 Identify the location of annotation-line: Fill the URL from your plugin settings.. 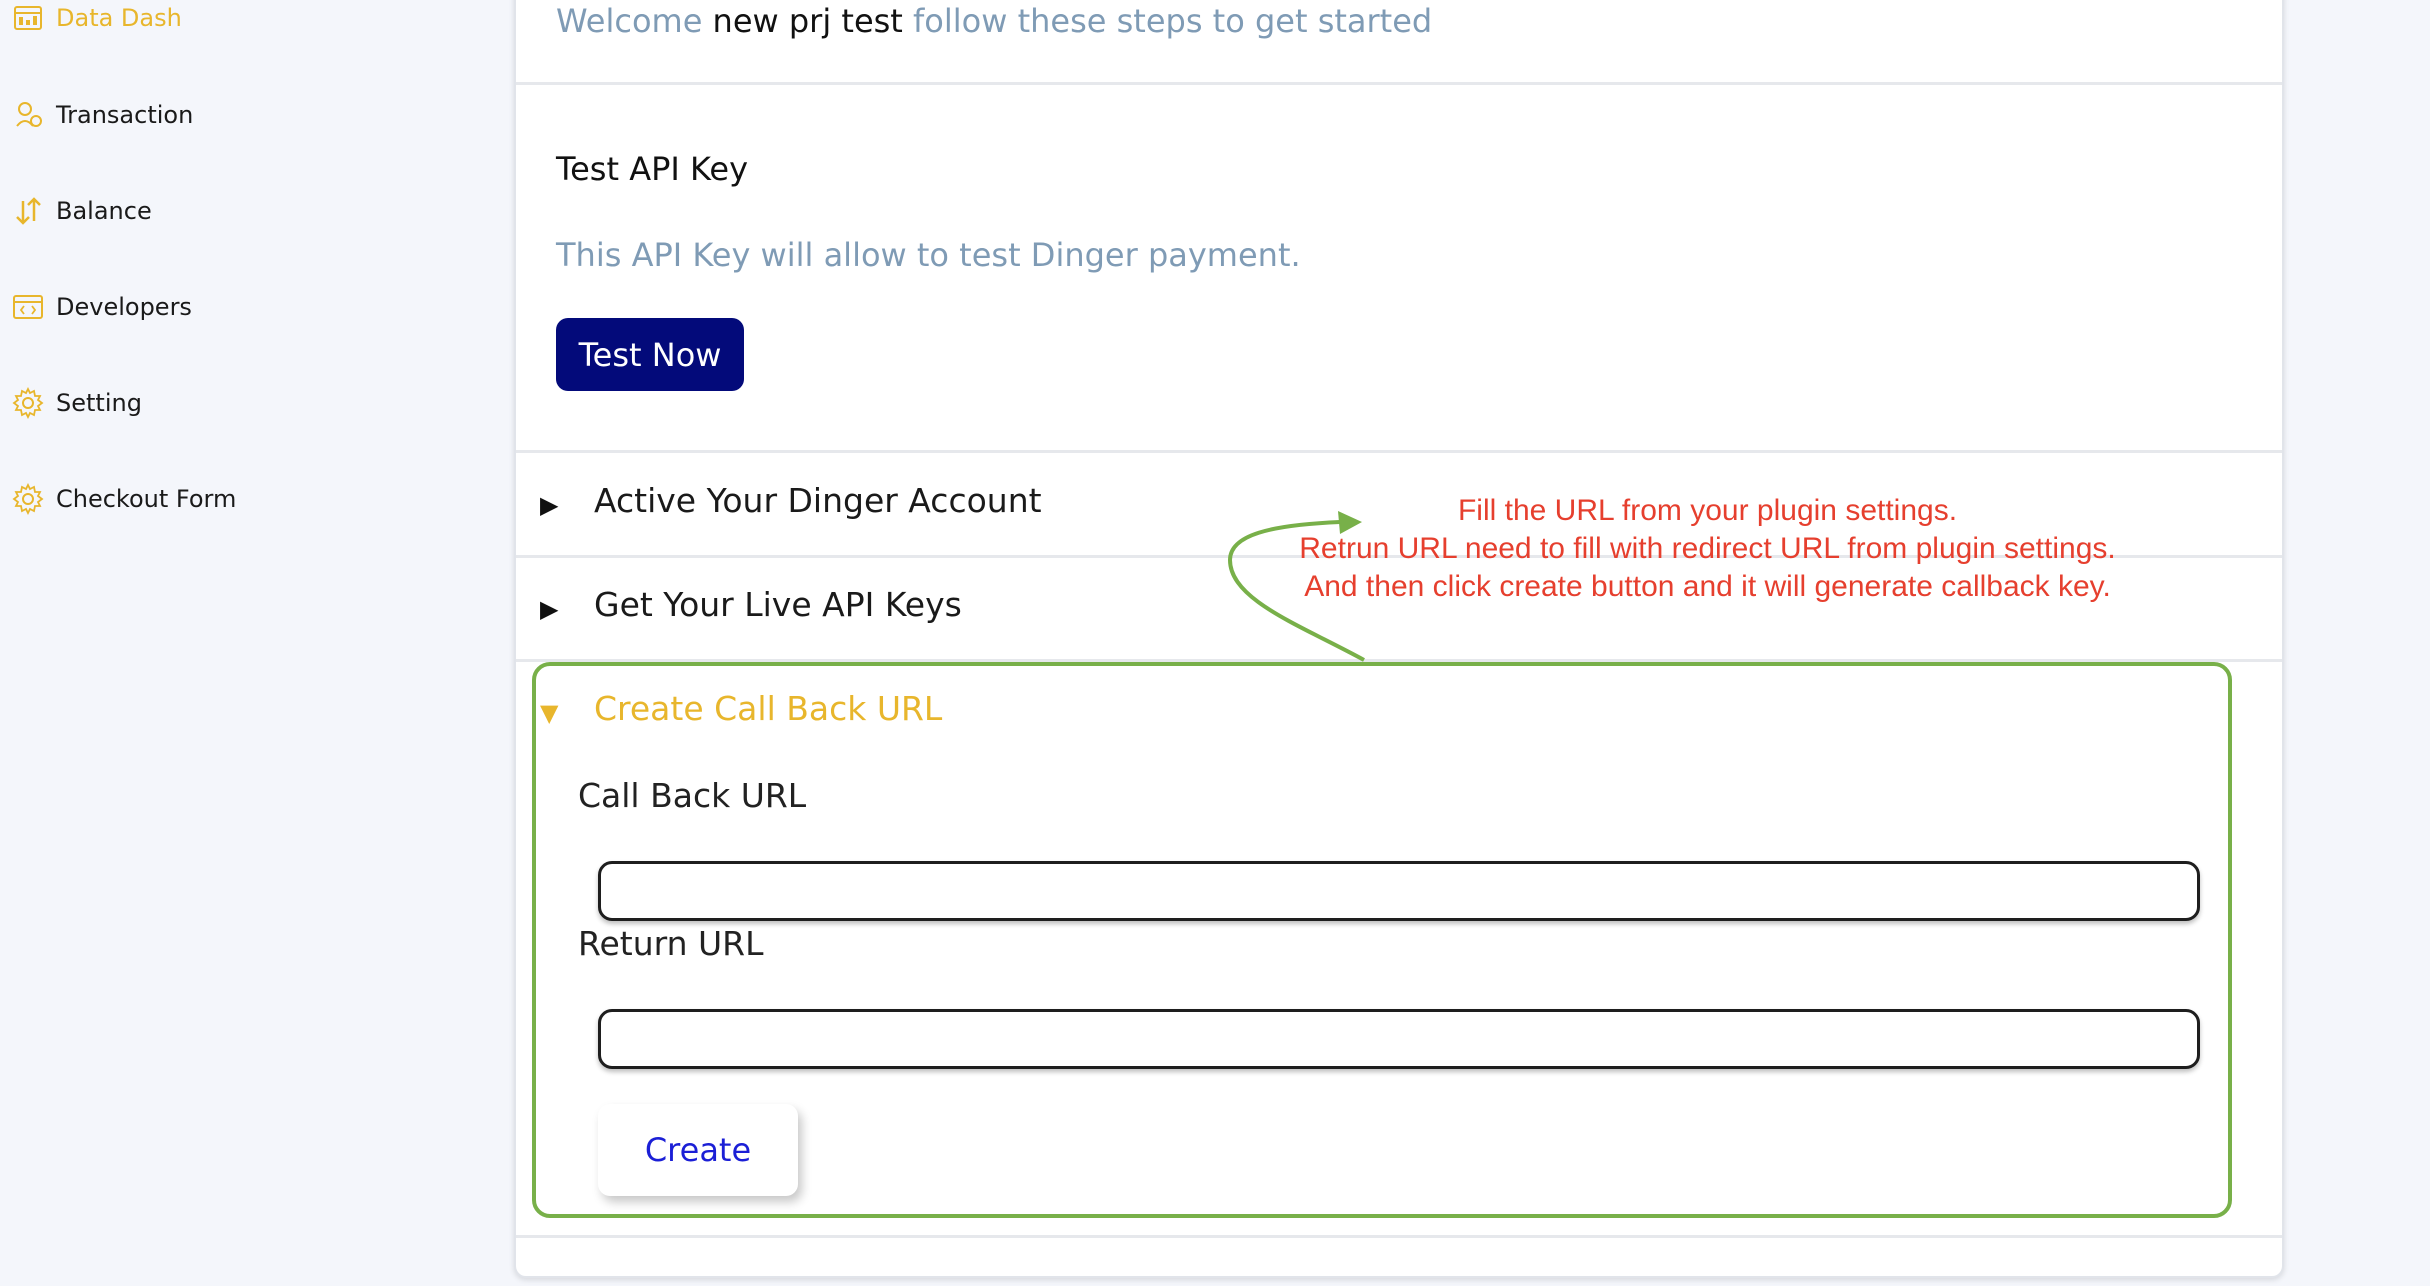
(1707, 510).